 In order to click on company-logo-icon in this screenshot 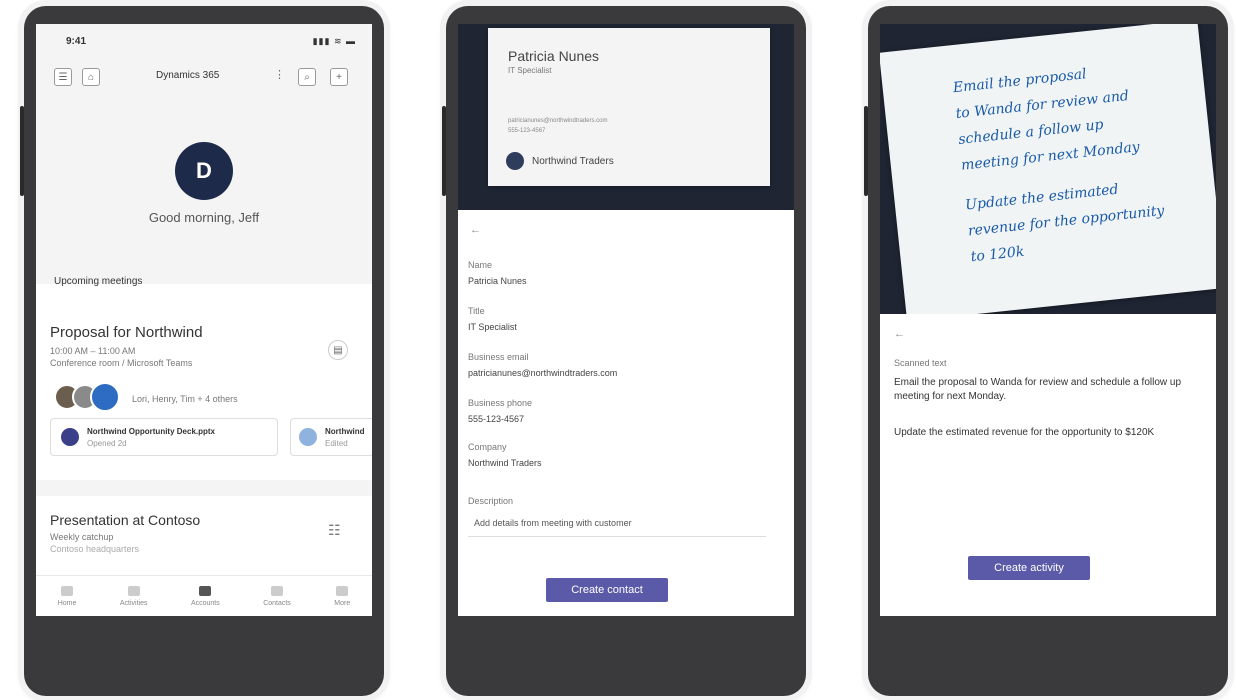, I will do `click(515, 161)`.